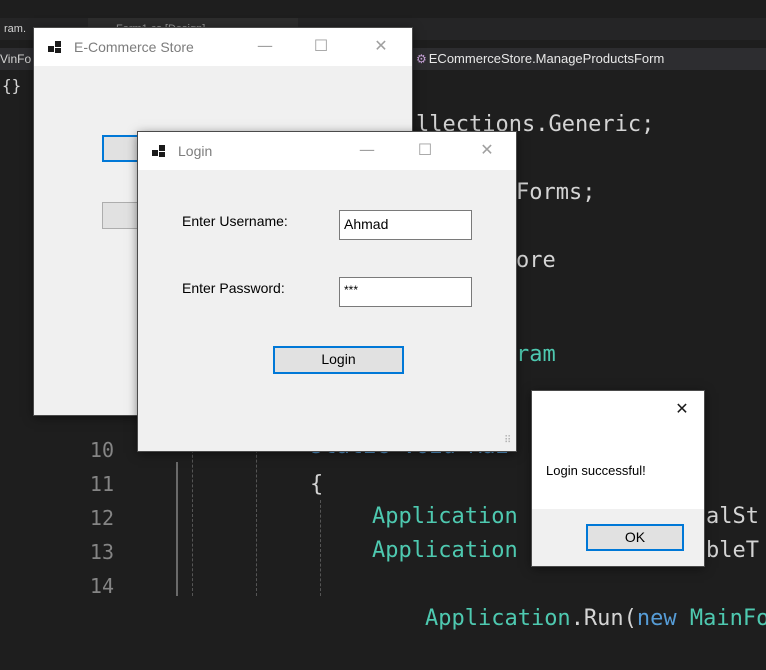 The image size is (766, 670). What do you see at coordinates (134, 47) in the screenshot?
I see `main-window-title: E-Commerce Store` at bounding box center [134, 47].